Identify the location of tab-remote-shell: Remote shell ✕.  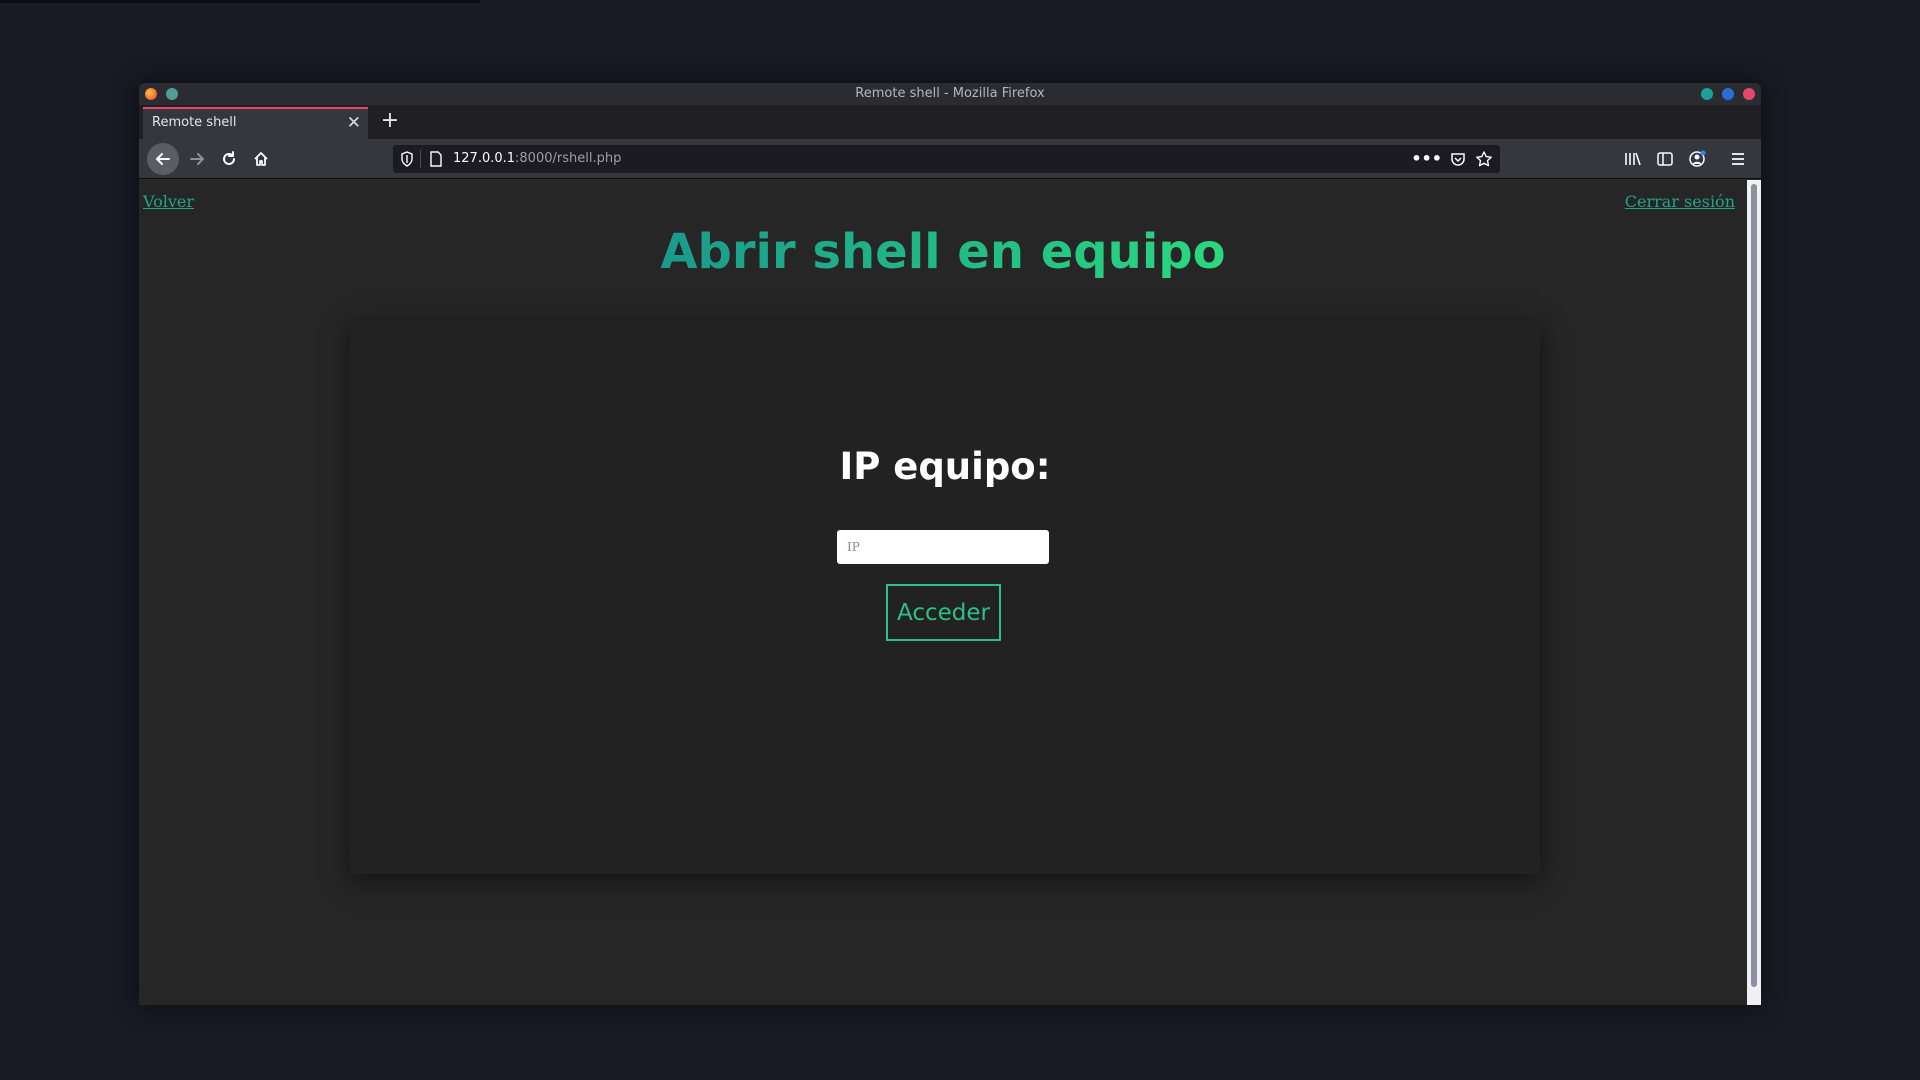
(255, 123).